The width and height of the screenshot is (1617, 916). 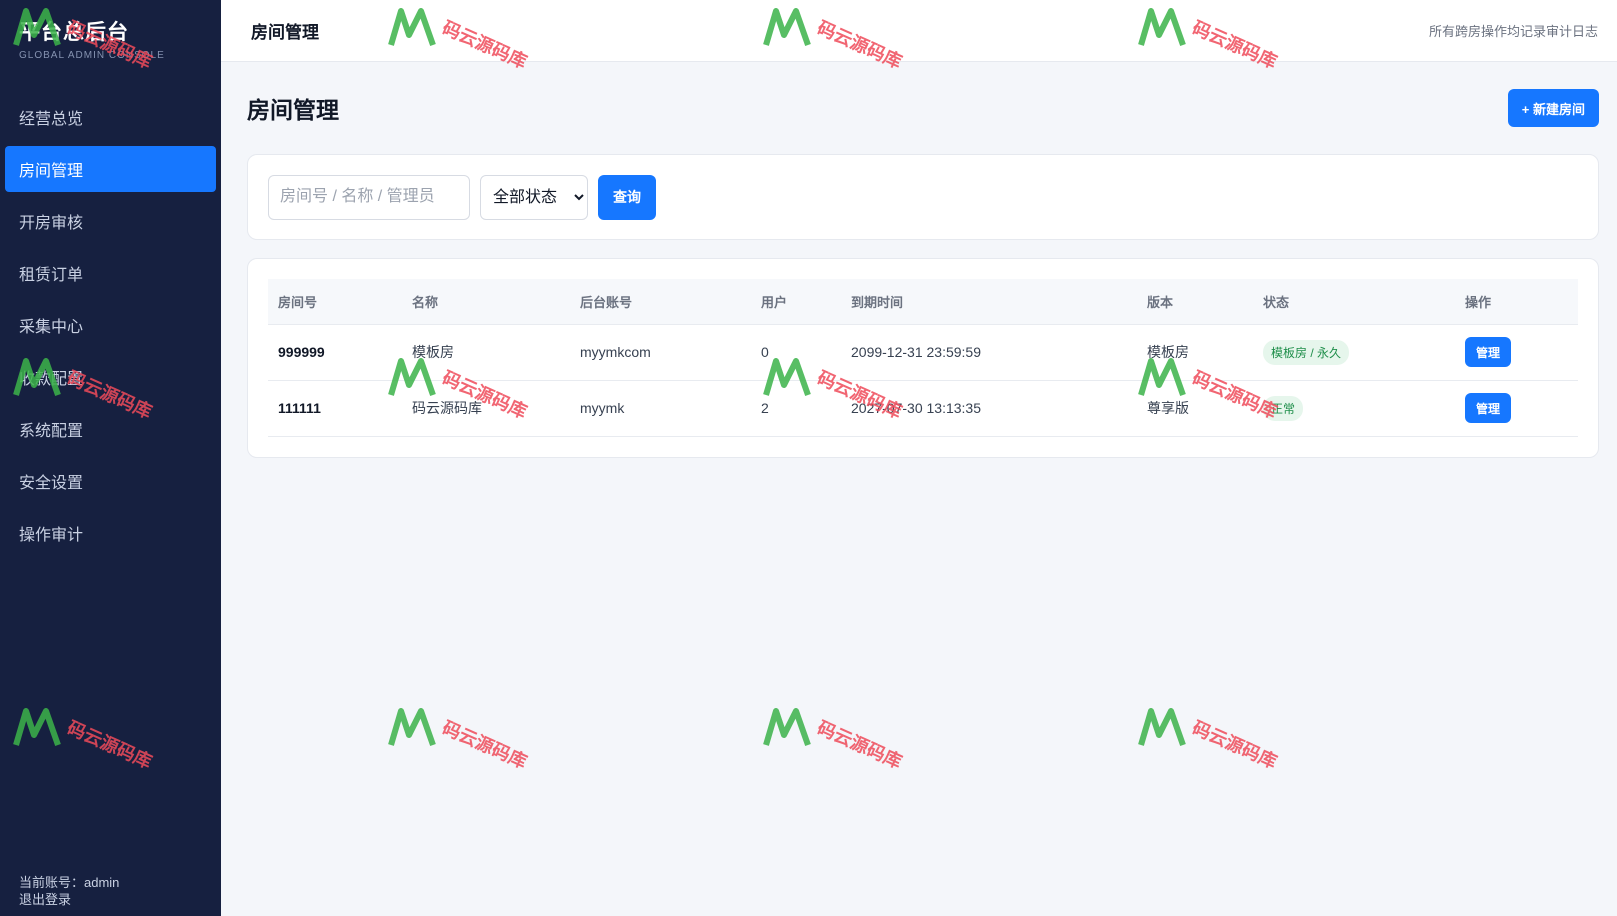 What do you see at coordinates (69, 899) in the screenshot?
I see `logout-link: 退出登录` at bounding box center [69, 899].